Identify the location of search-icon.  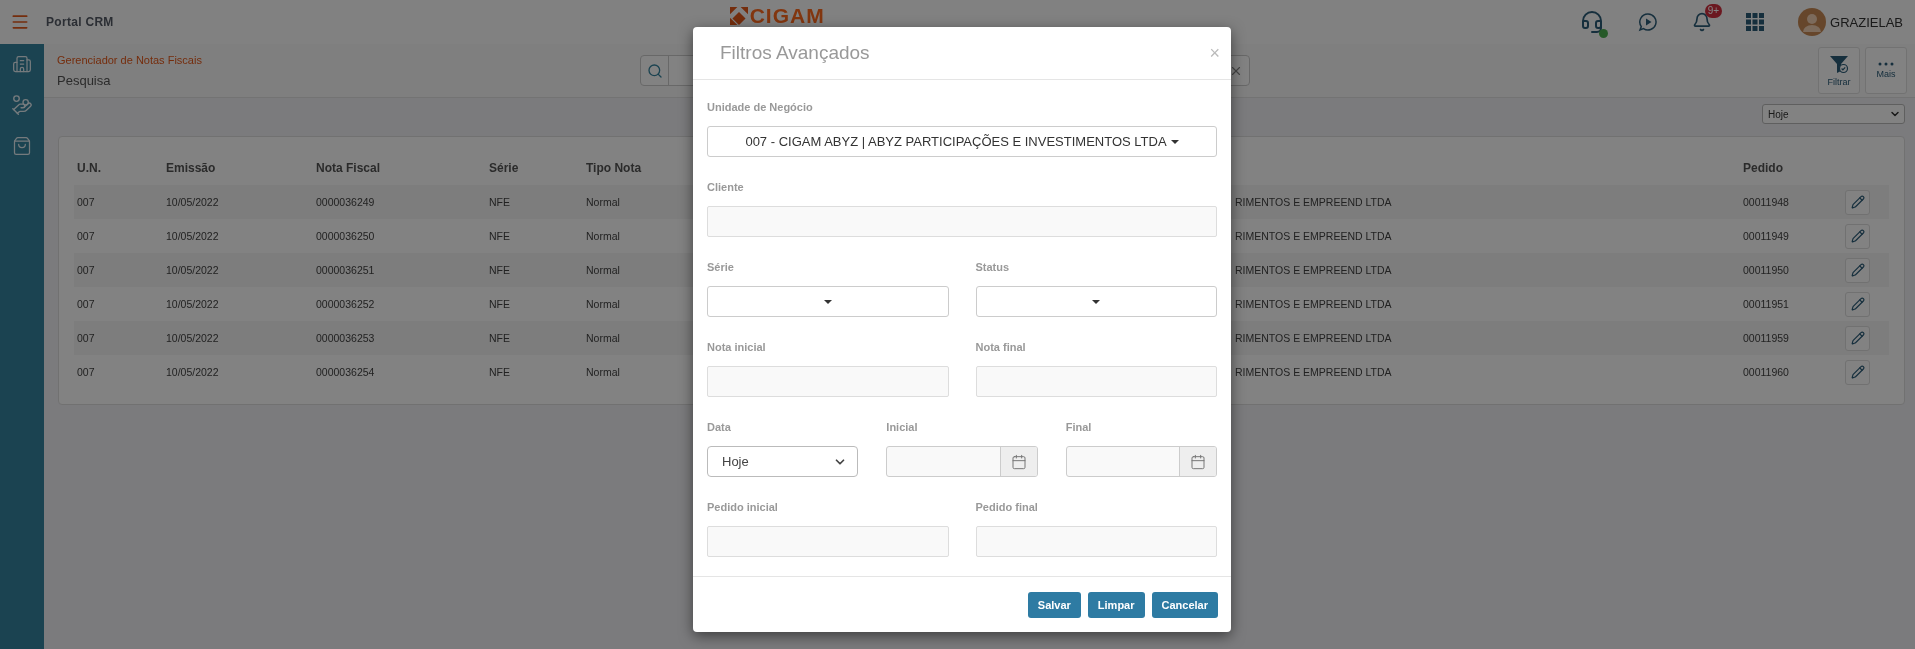
(654, 70).